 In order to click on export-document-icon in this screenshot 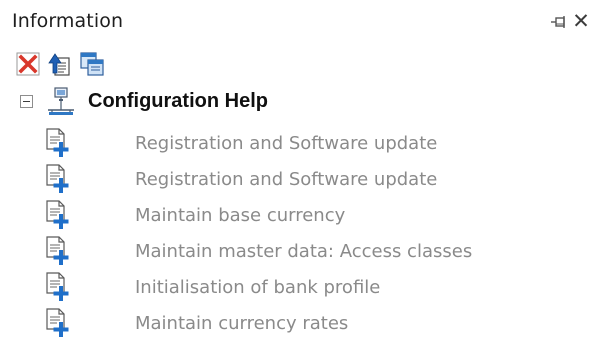, I will do `click(60, 66)`.